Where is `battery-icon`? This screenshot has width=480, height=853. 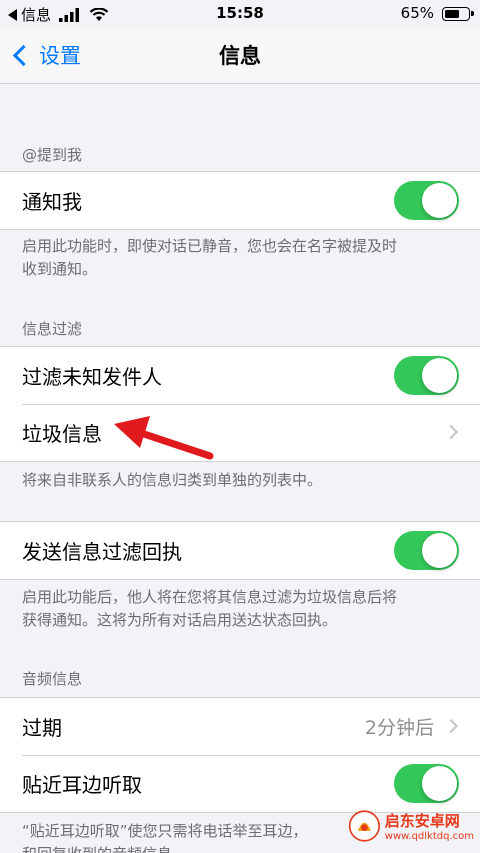
battery-icon is located at coordinates (458, 14).